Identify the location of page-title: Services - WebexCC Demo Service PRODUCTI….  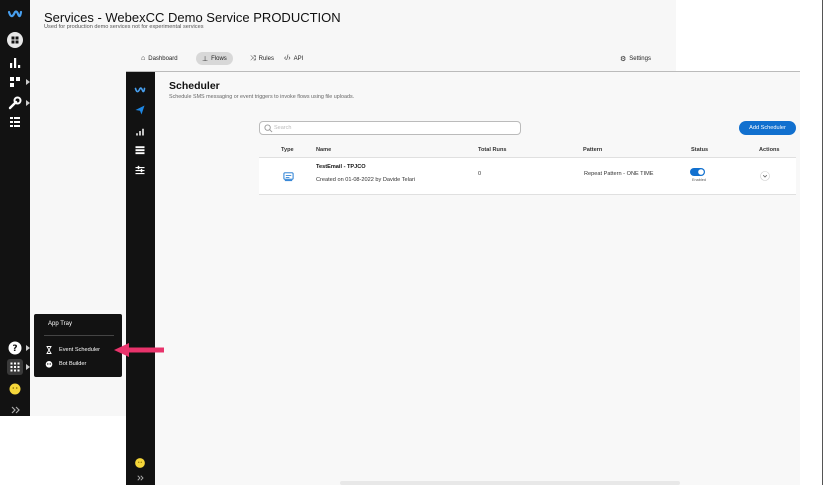
(192, 17).